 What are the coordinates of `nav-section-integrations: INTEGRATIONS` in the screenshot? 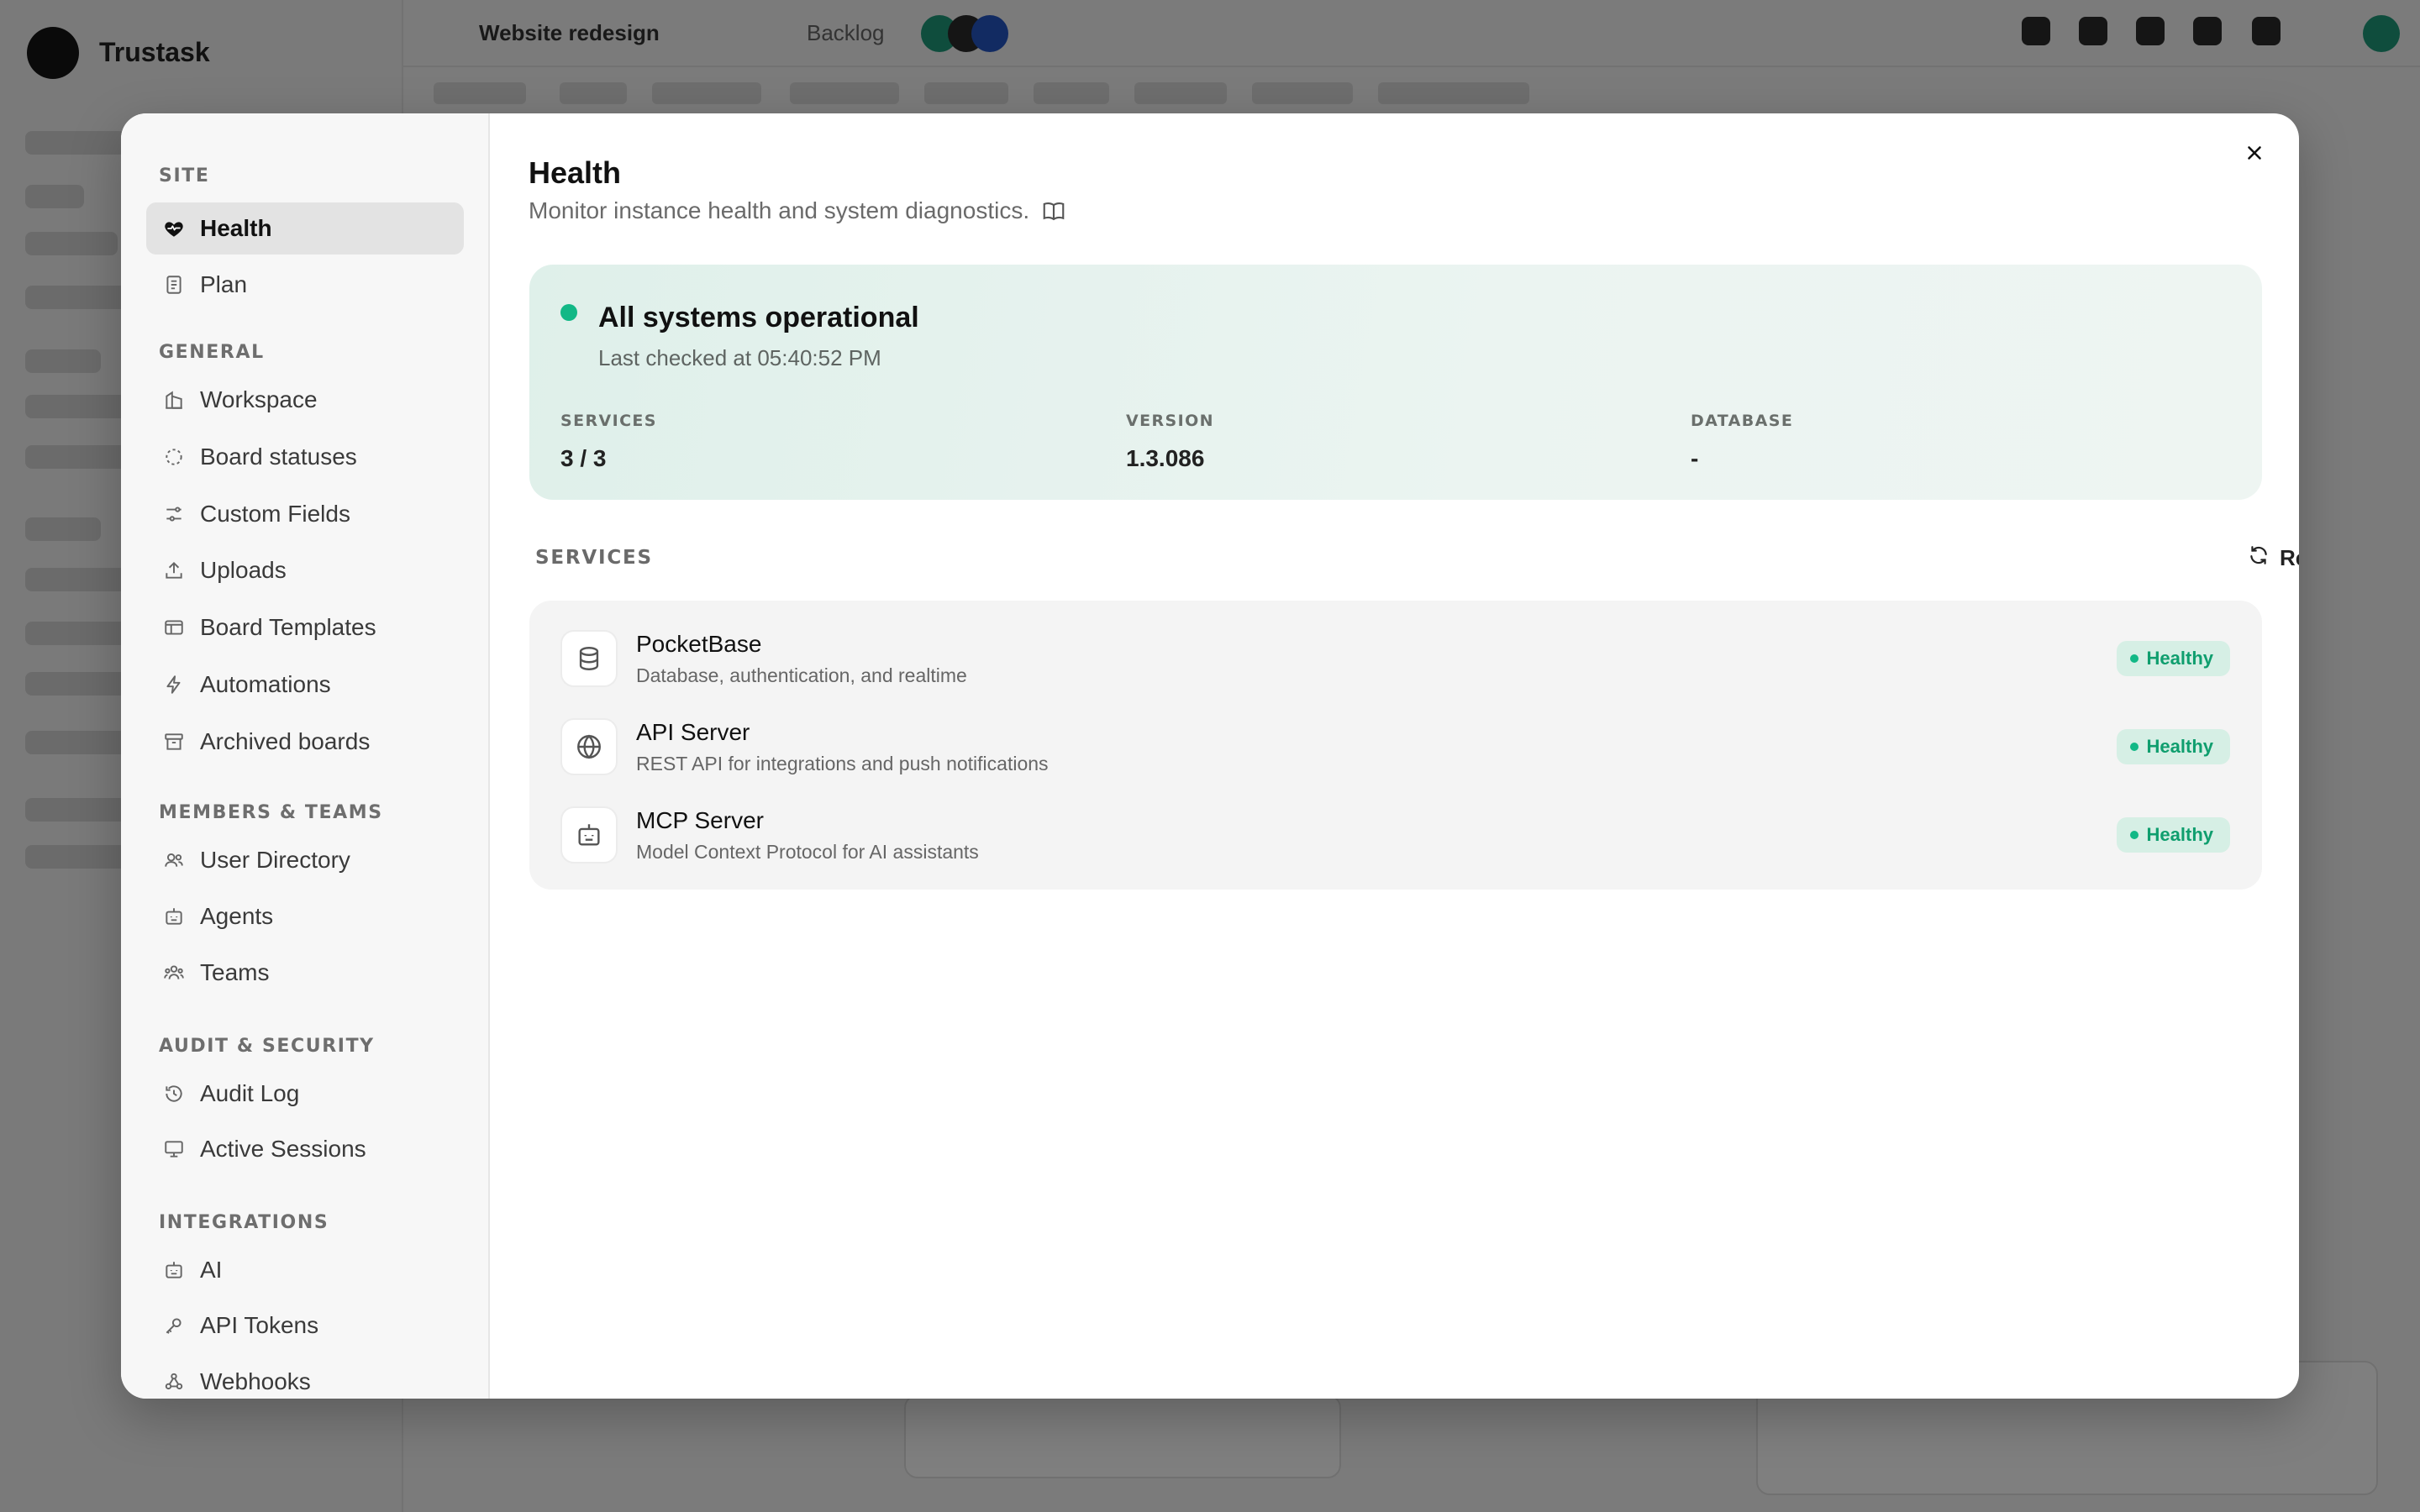 It's located at (244, 1222).